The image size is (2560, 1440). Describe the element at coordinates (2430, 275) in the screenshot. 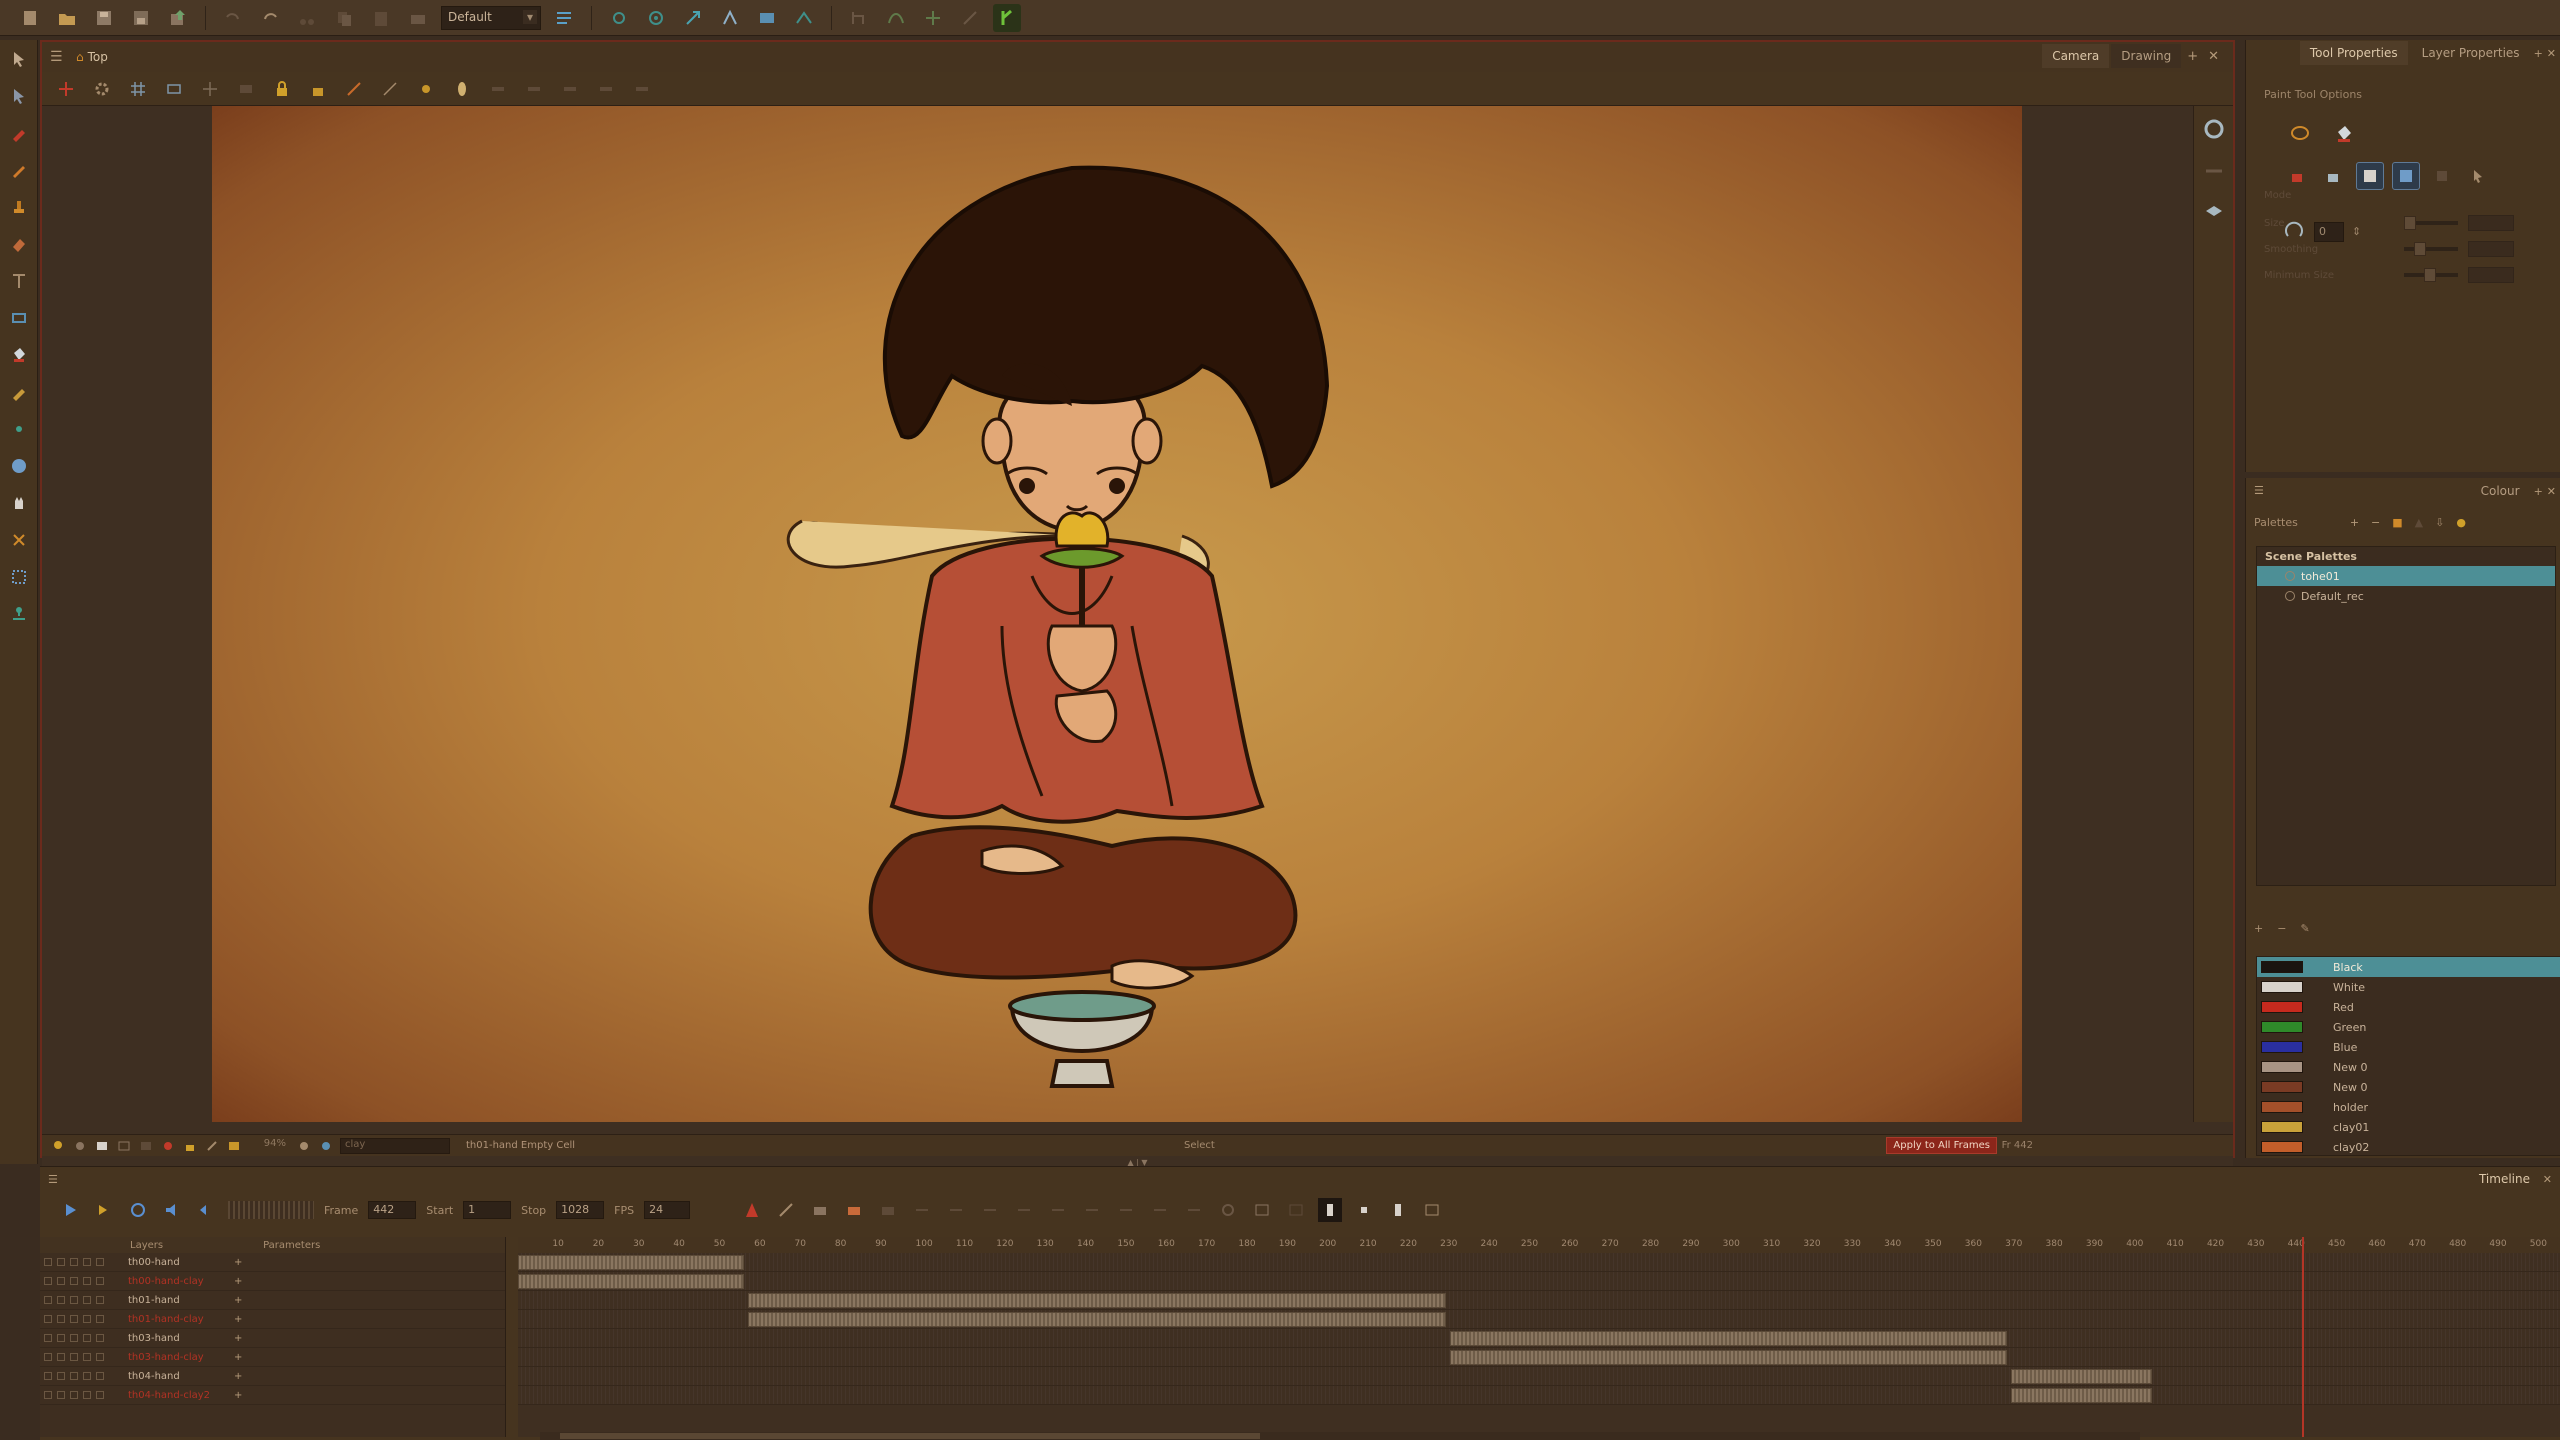

I see `minimum-size-slider-knob` at that location.